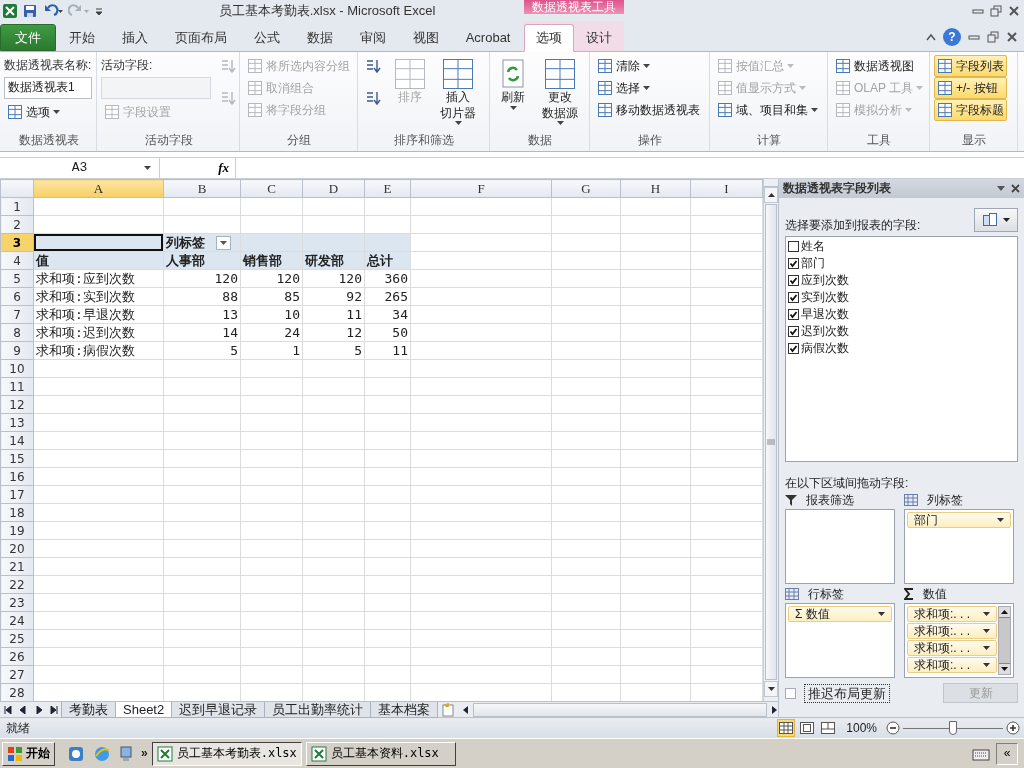  I want to click on slider-thumb, so click(953, 728).